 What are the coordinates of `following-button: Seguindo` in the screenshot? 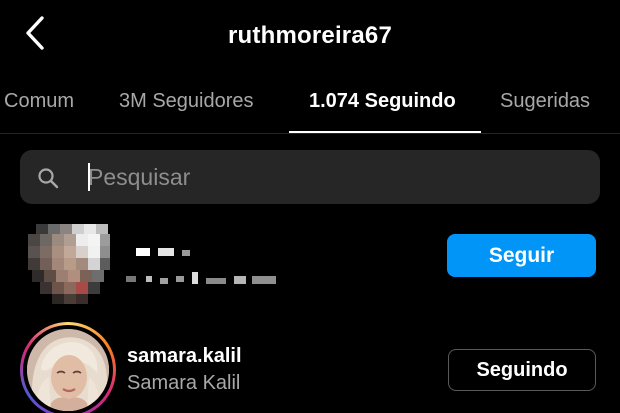 It's located at (522, 370).